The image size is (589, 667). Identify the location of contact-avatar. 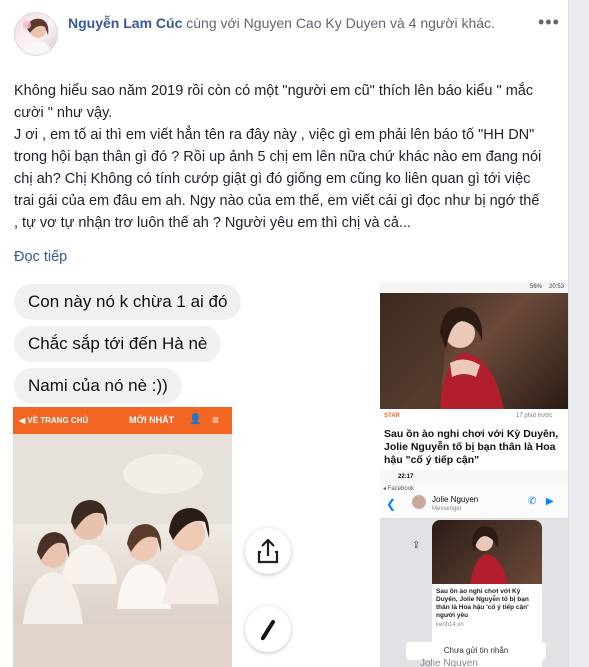
(419, 502).